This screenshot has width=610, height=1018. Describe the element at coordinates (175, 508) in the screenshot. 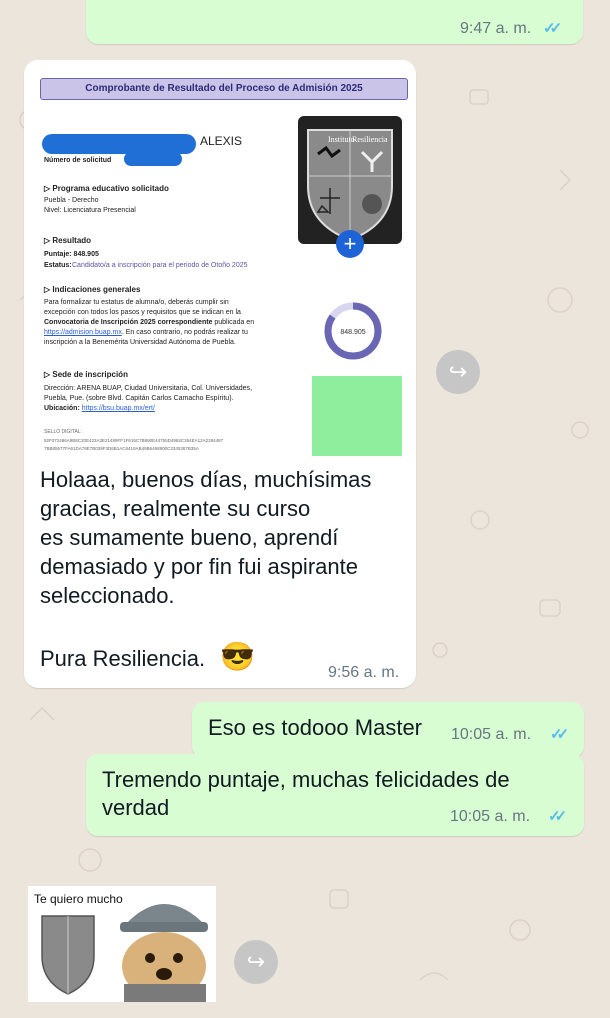

I see `message-line: gracias, realmente su curso` at that location.